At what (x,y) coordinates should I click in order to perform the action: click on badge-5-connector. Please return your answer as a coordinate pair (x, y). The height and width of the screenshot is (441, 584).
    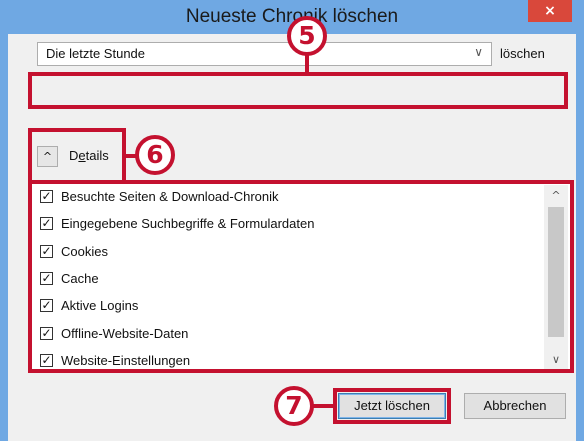
    Looking at the image, I should click on (307, 64).